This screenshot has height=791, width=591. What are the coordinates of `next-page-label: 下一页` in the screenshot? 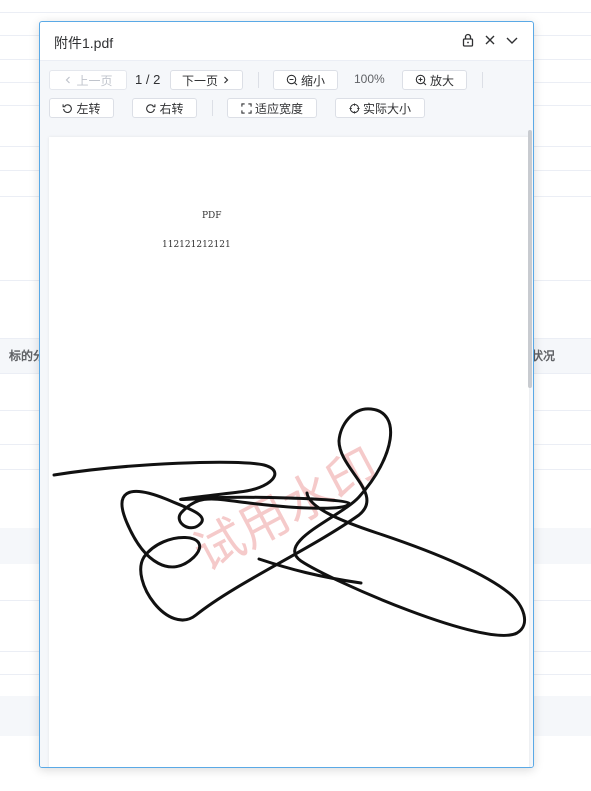 It's located at (199, 80).